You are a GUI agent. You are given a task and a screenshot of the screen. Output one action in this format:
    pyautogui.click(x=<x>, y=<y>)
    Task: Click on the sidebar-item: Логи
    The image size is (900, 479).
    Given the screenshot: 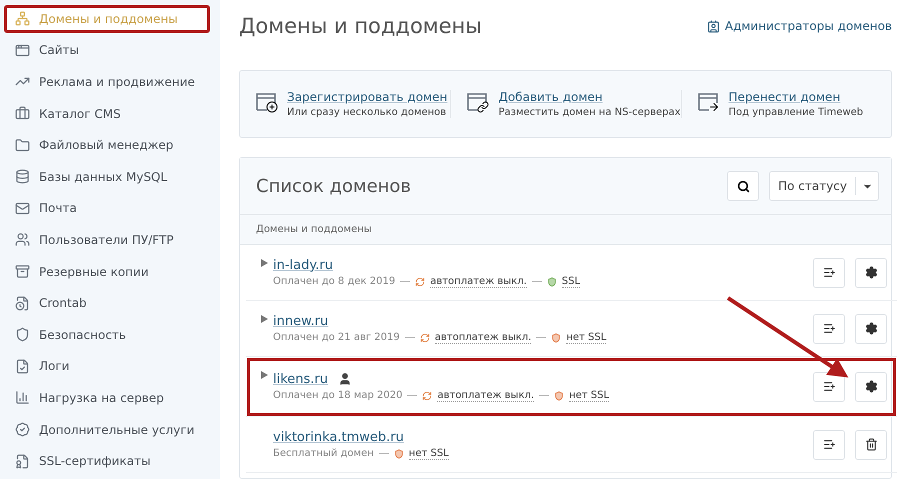 What is the action you would take?
    pyautogui.click(x=107, y=366)
    